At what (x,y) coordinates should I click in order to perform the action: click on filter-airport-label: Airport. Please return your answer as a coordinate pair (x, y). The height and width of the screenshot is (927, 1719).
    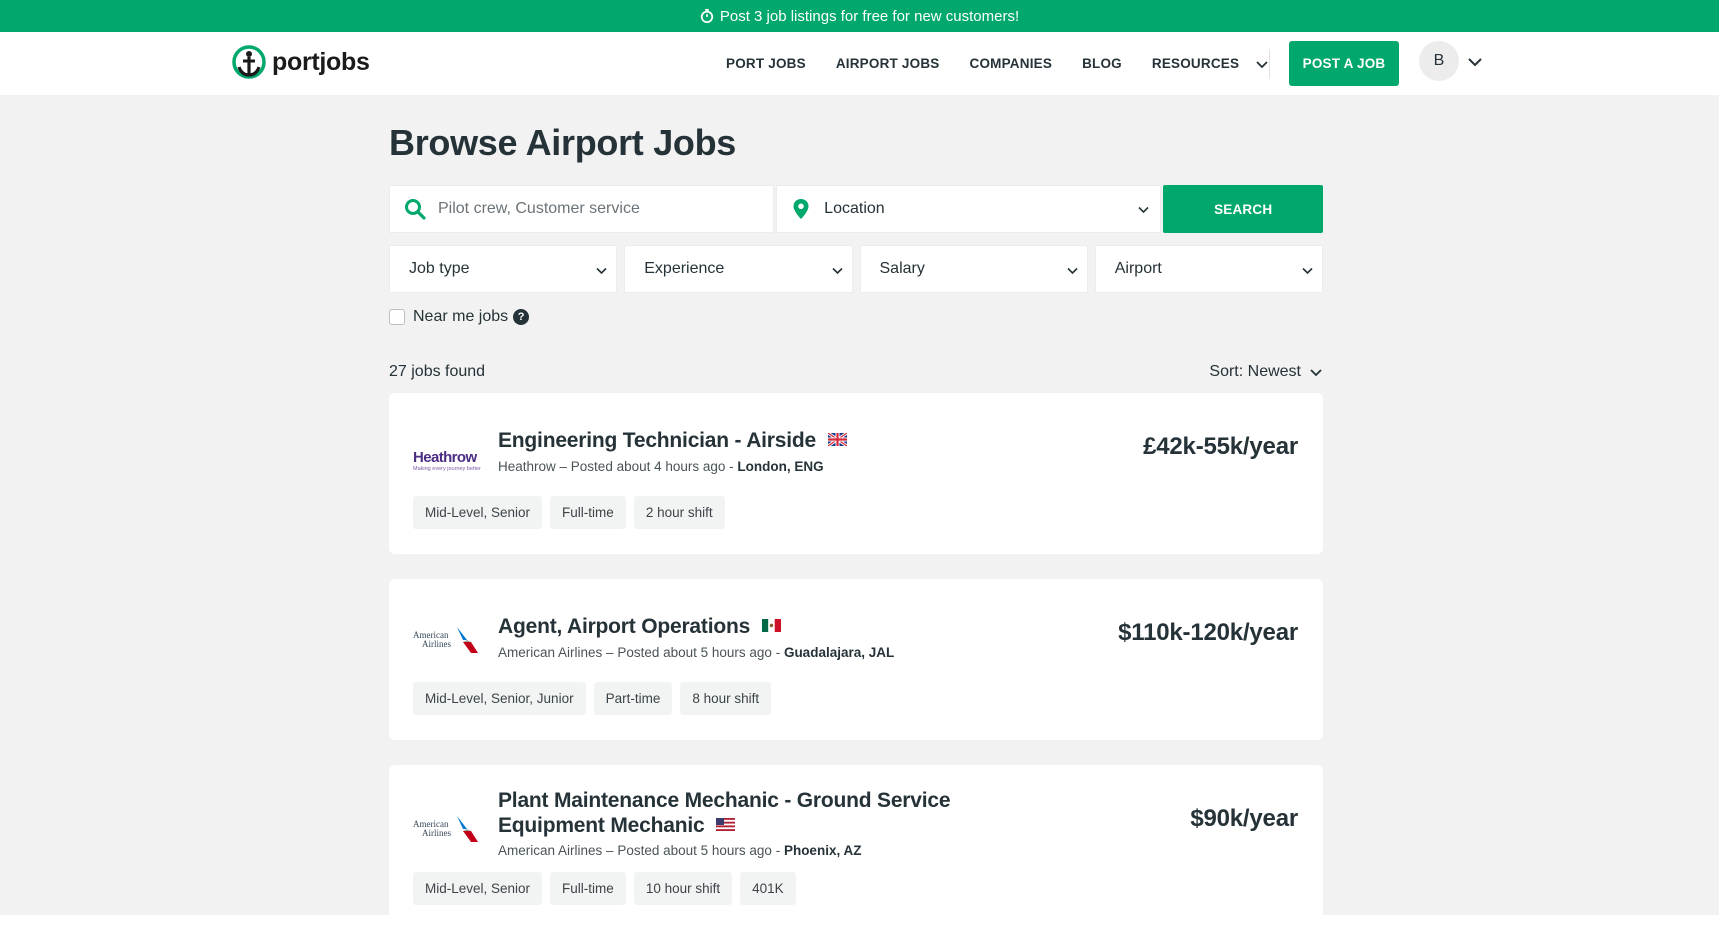
    Looking at the image, I should click on (1138, 268).